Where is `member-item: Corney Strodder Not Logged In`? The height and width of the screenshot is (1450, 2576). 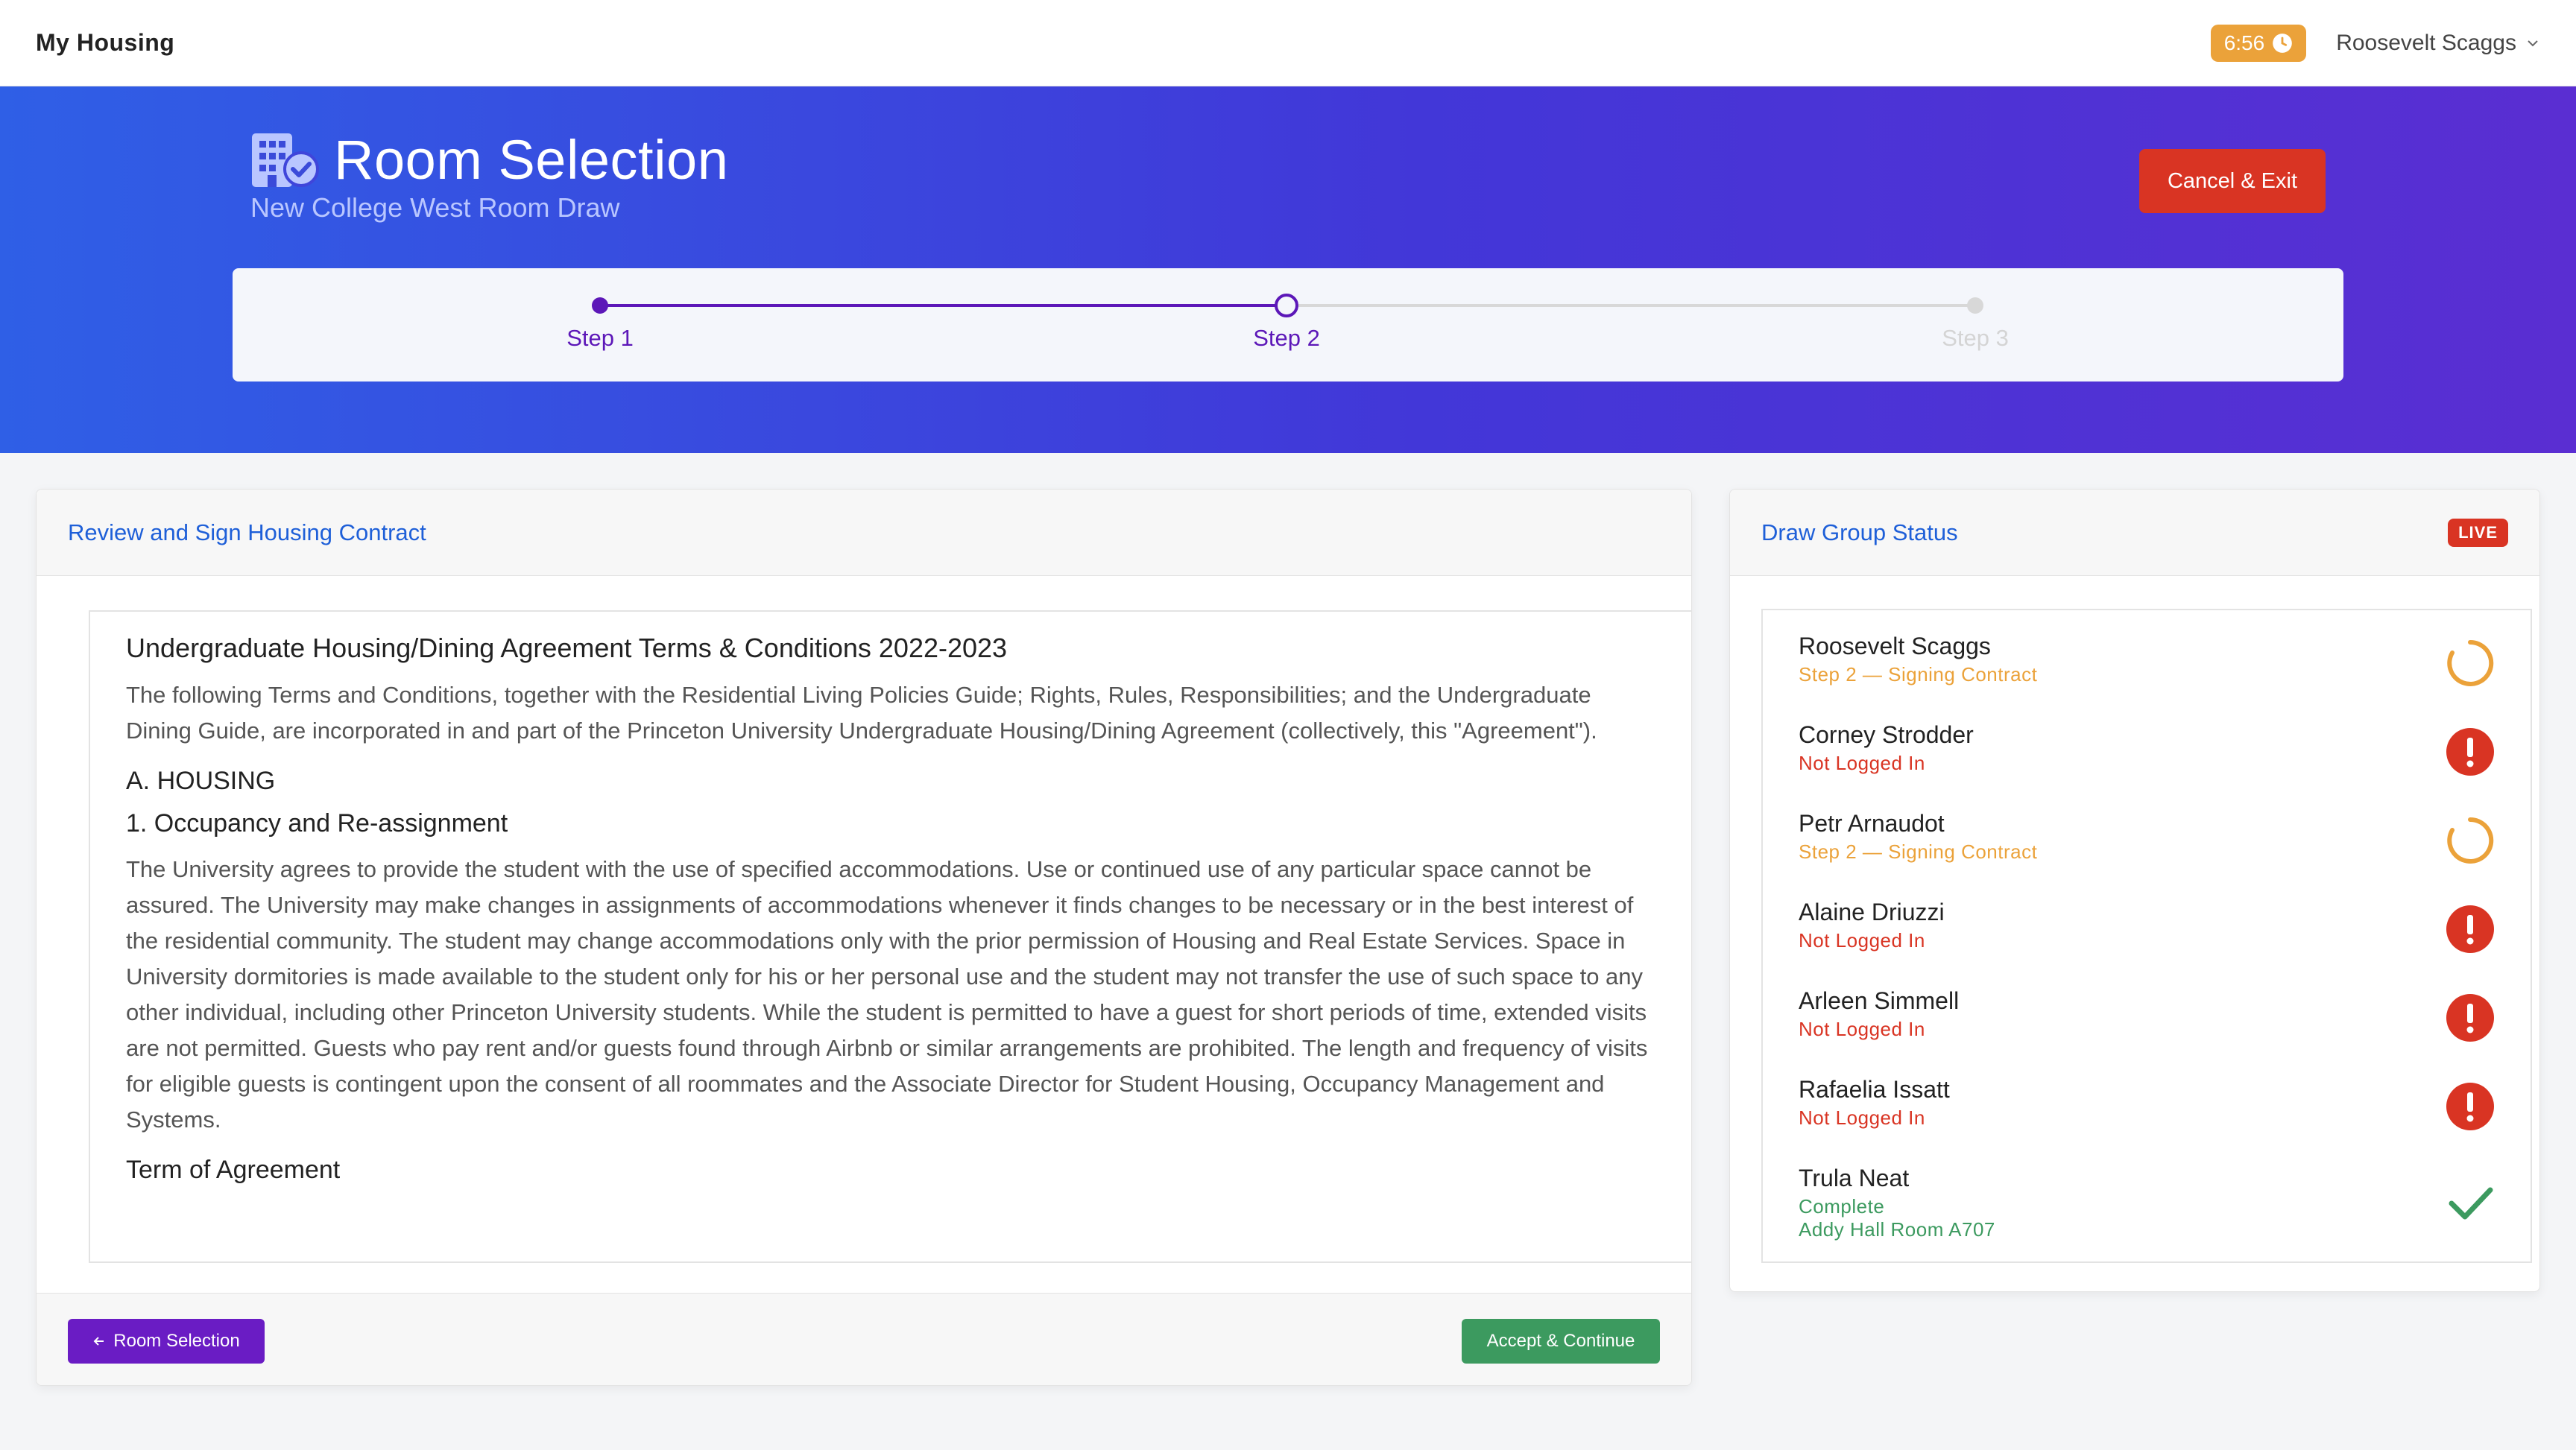
member-item: Corney Strodder Not Logged In is located at coordinates (2147, 755).